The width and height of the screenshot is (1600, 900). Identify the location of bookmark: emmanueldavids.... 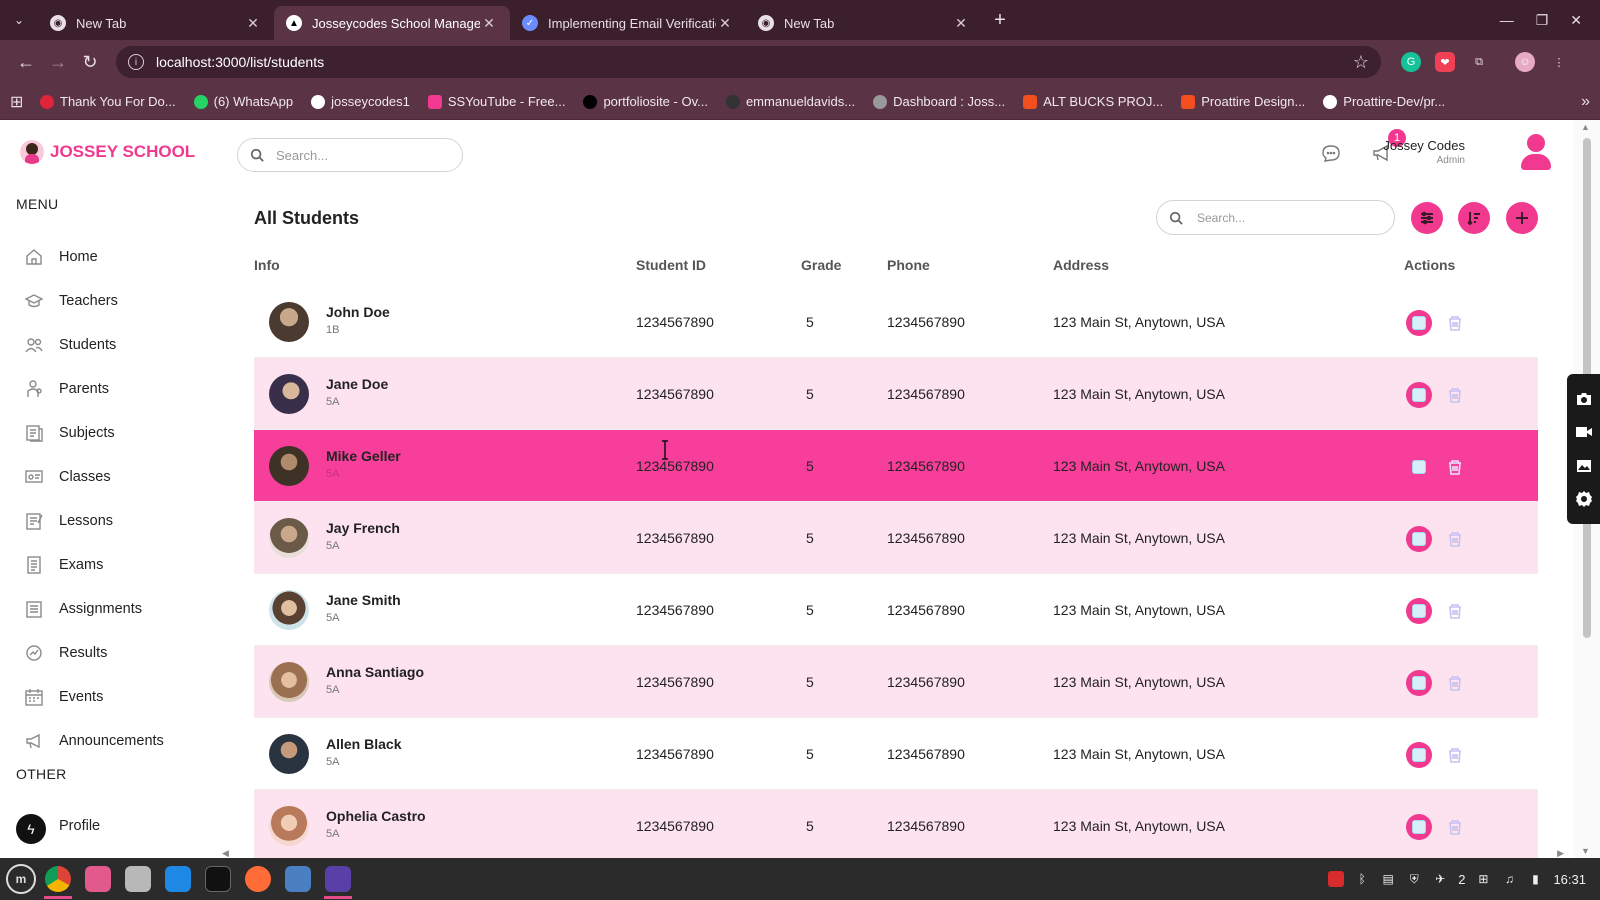
(790, 101).